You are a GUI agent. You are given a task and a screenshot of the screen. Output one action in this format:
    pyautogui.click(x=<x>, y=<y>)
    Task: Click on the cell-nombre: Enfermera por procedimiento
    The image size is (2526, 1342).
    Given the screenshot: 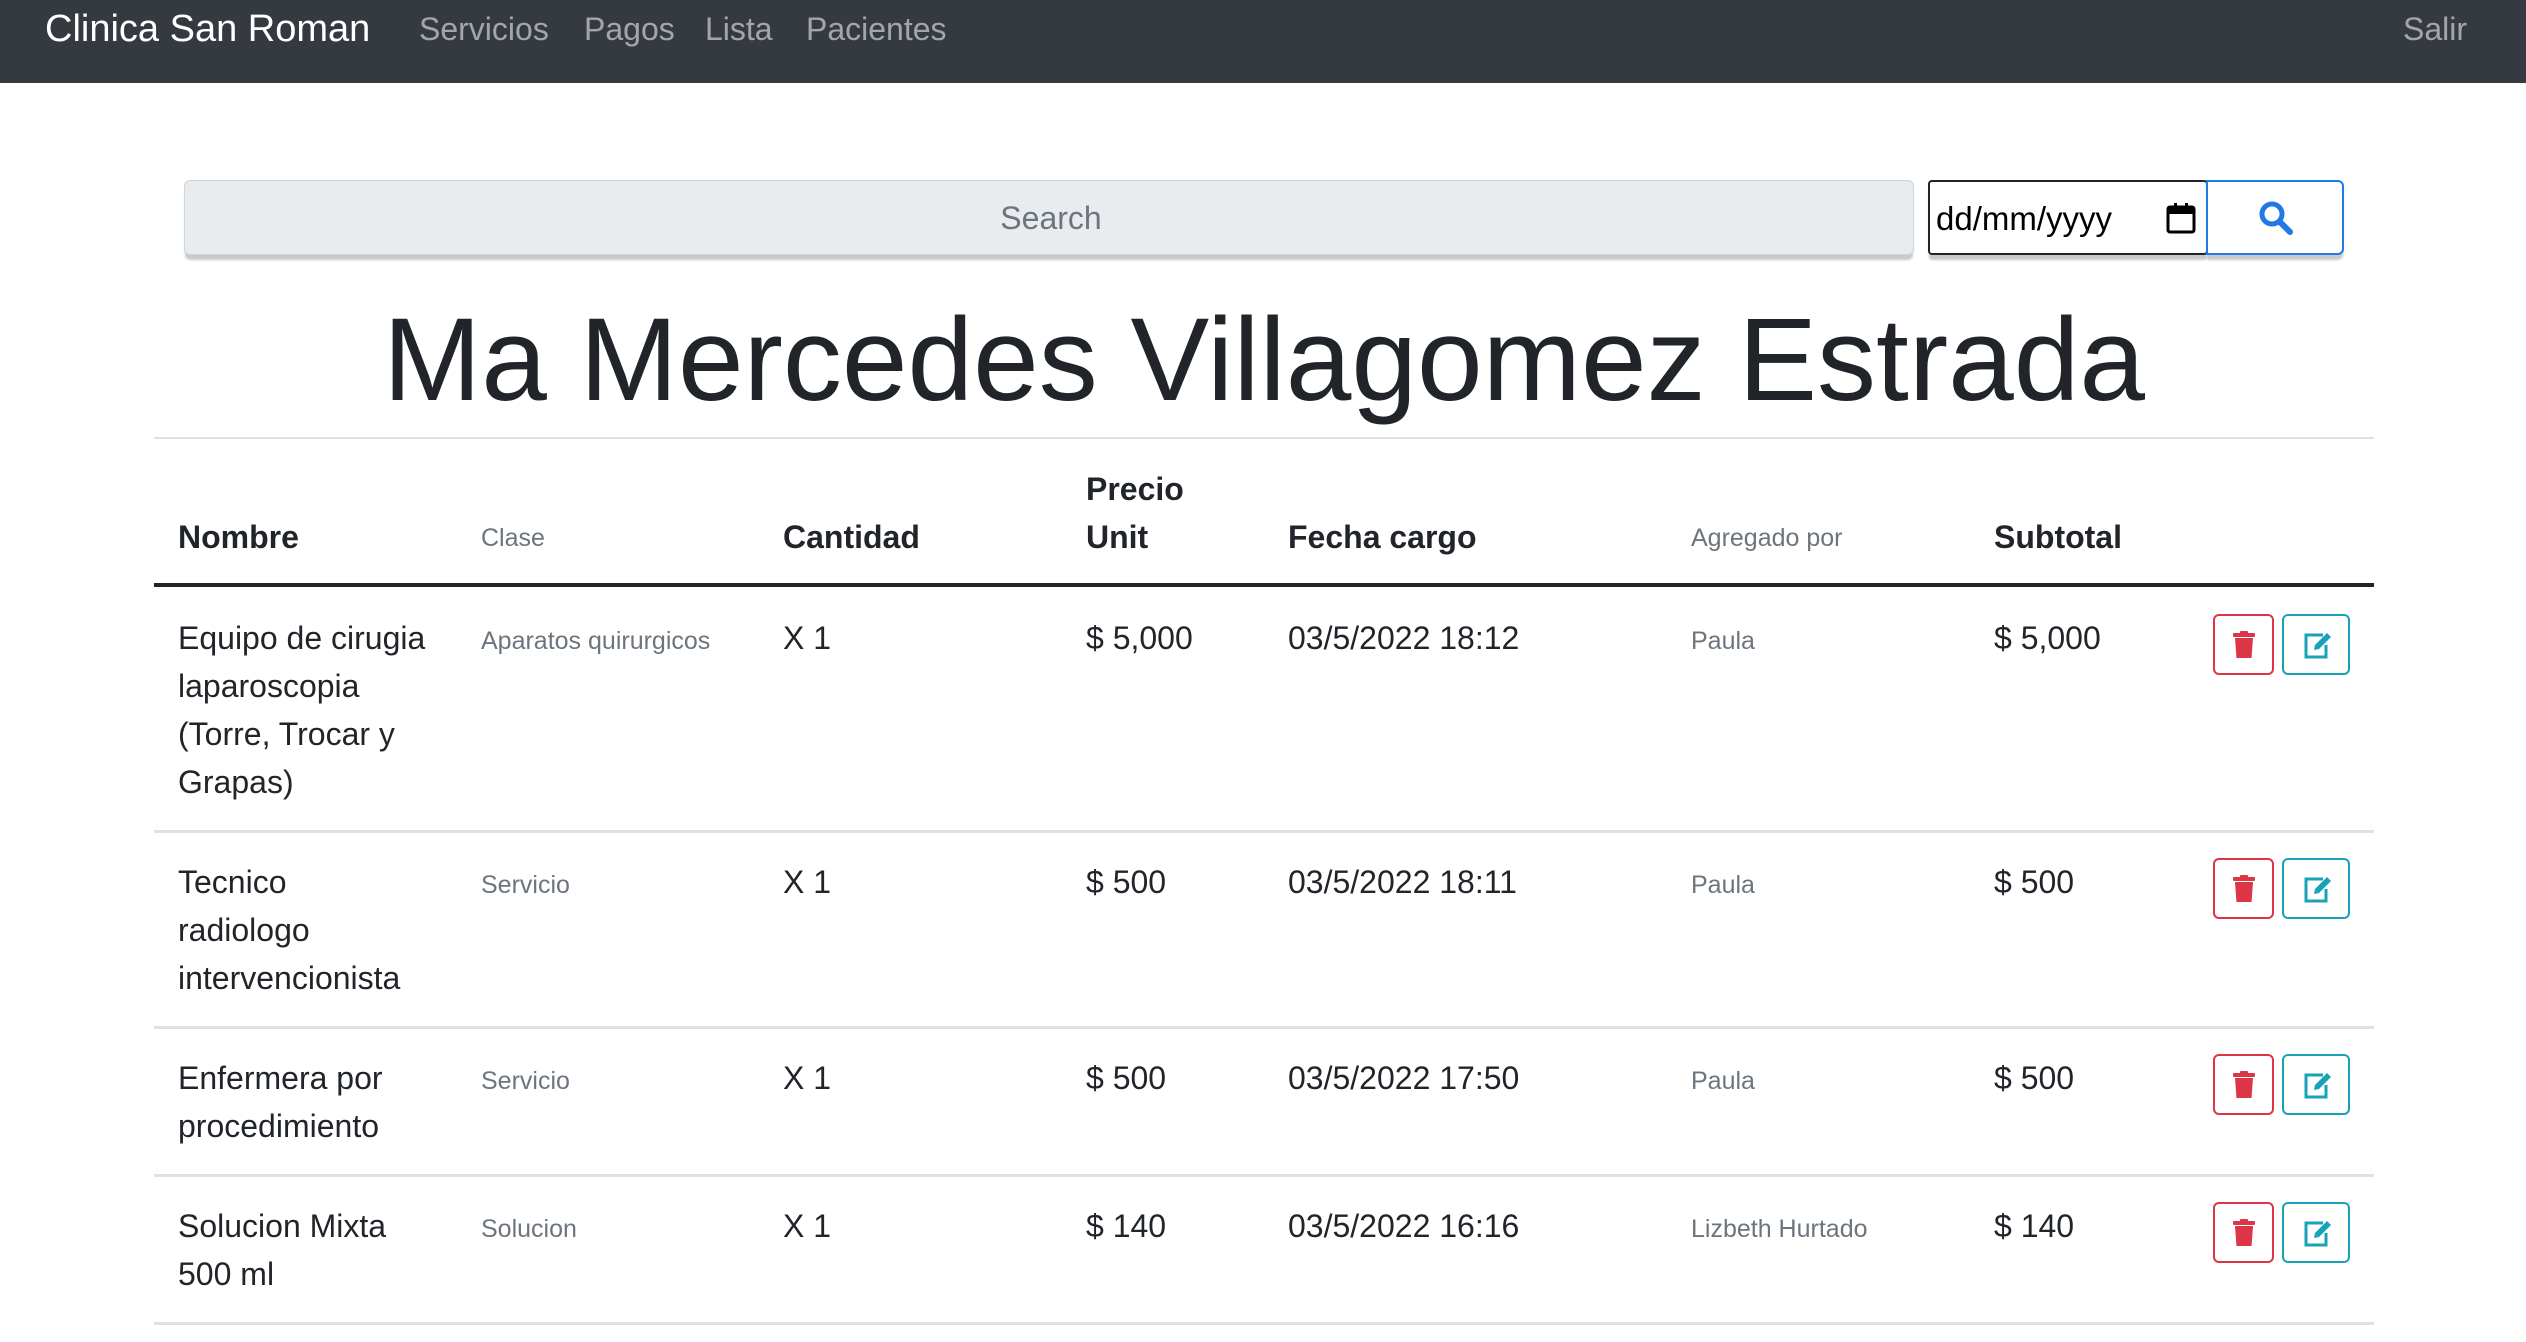 What is the action you would take?
    pyautogui.click(x=280, y=1102)
    